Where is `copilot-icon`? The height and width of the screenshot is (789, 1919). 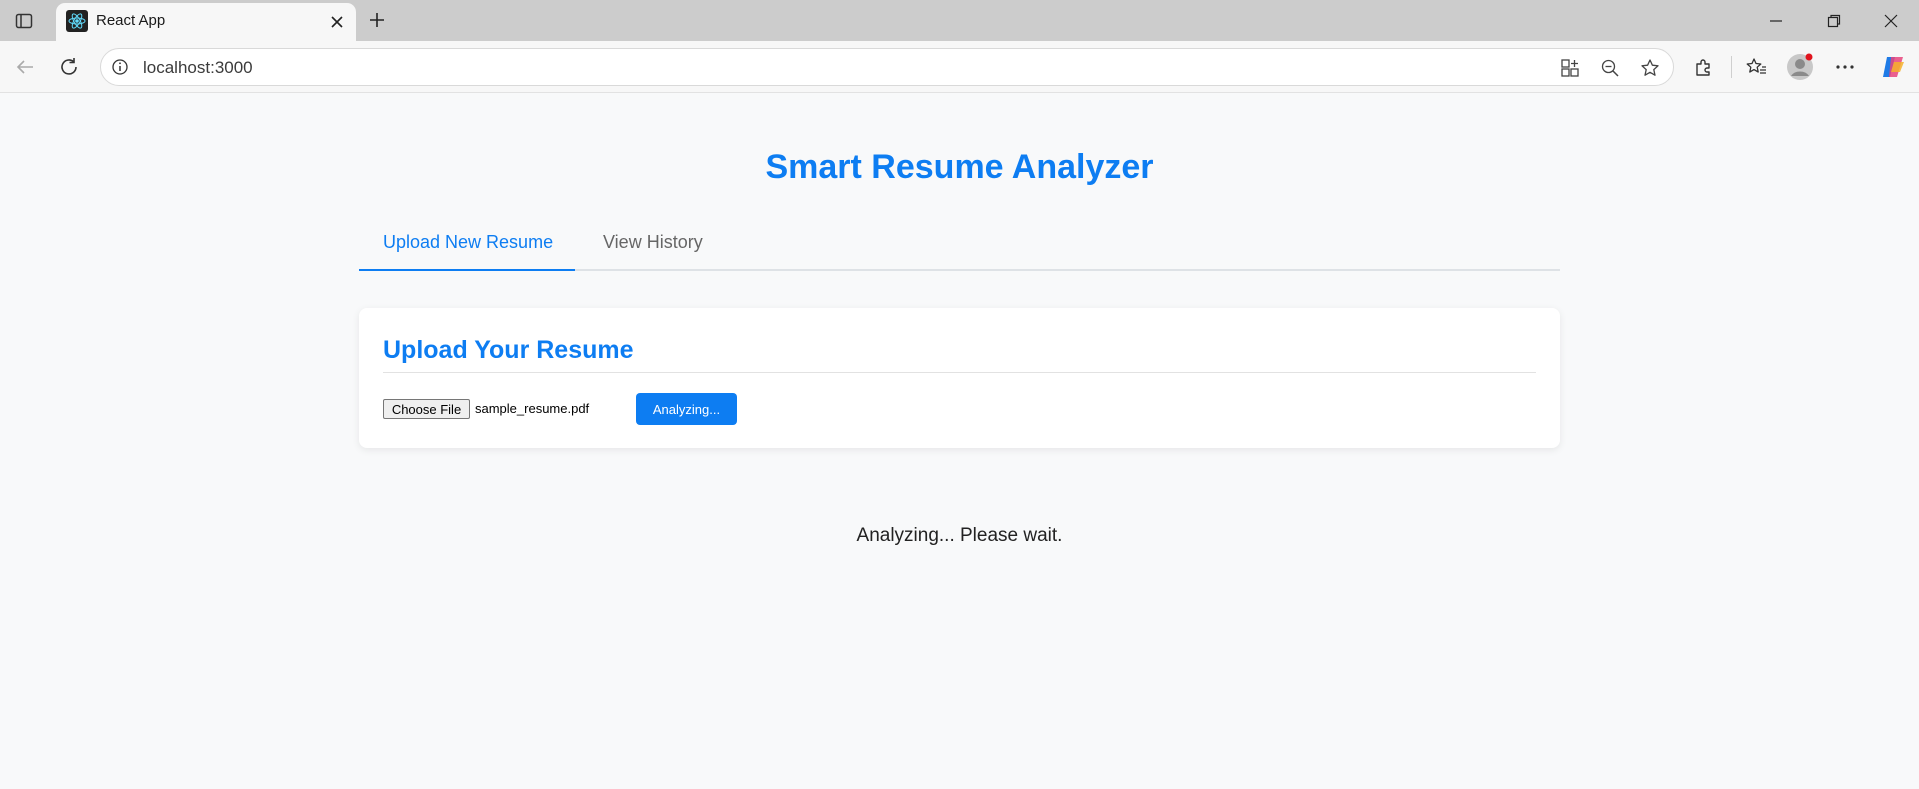
copilot-icon is located at coordinates (1893, 67).